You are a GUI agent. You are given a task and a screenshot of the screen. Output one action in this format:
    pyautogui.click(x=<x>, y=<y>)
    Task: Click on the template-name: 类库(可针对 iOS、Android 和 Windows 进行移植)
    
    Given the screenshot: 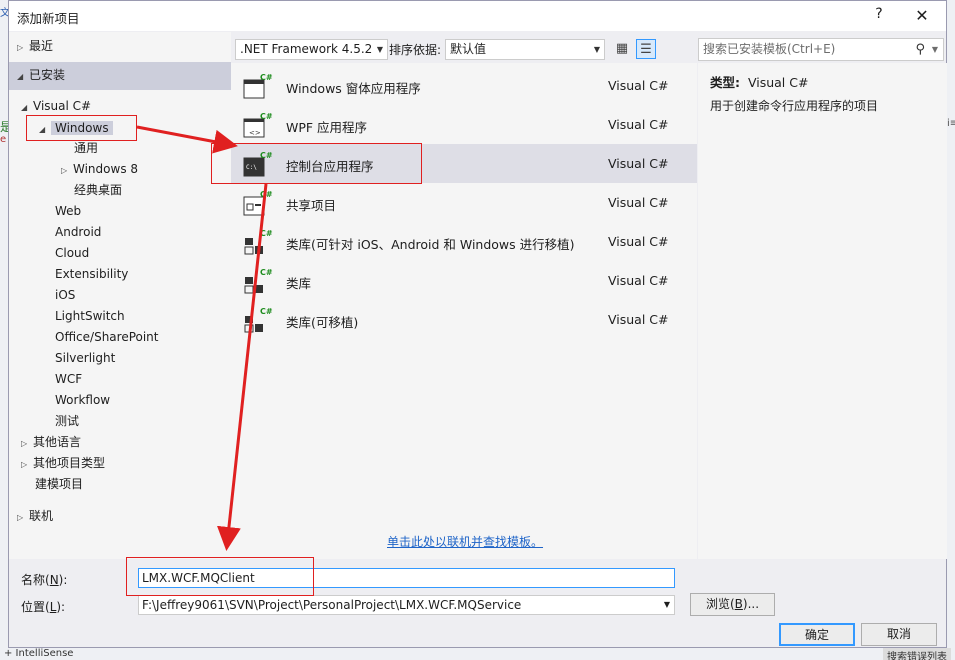 What is the action you would take?
    pyautogui.click(x=430, y=244)
    